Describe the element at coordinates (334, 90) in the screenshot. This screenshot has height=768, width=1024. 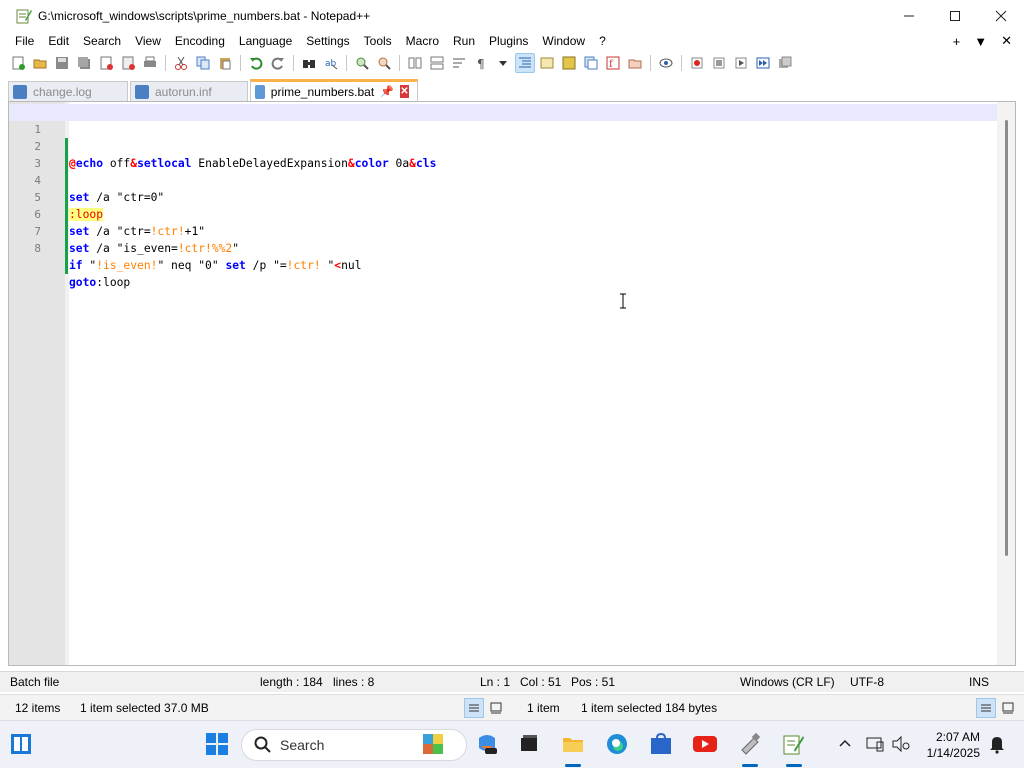
I see `tab-prime-numbers-bat: prime_numbers.bat 📌 ✕` at that location.